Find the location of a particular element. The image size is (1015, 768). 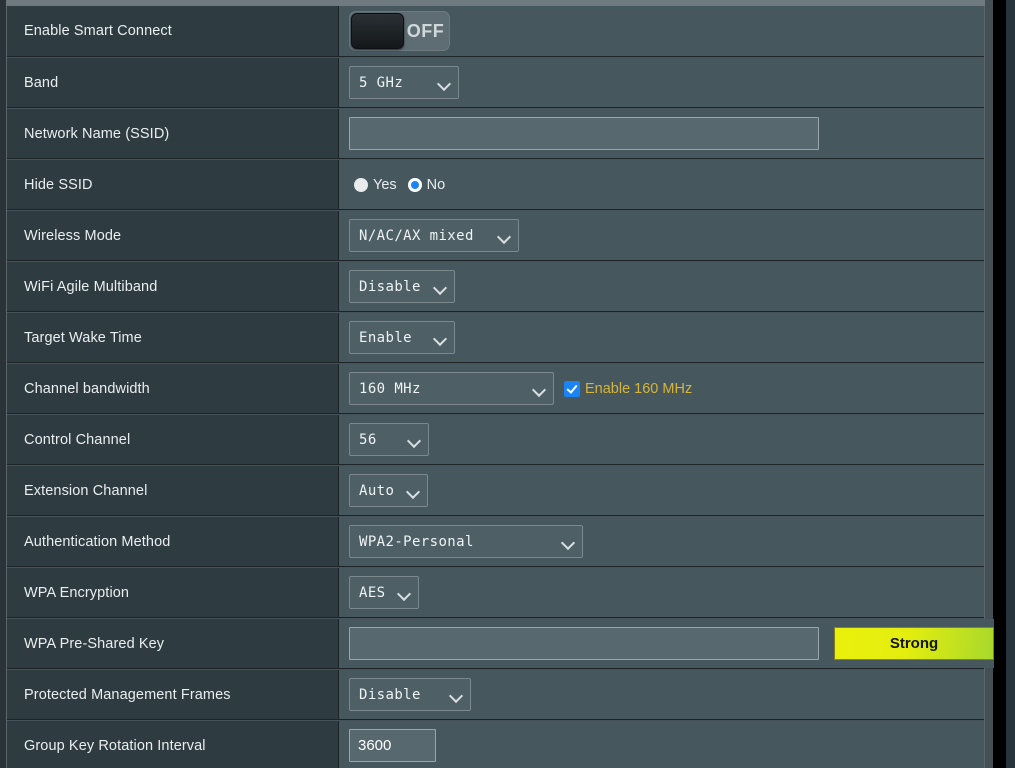

radio-no-label: No is located at coordinates (436, 184).